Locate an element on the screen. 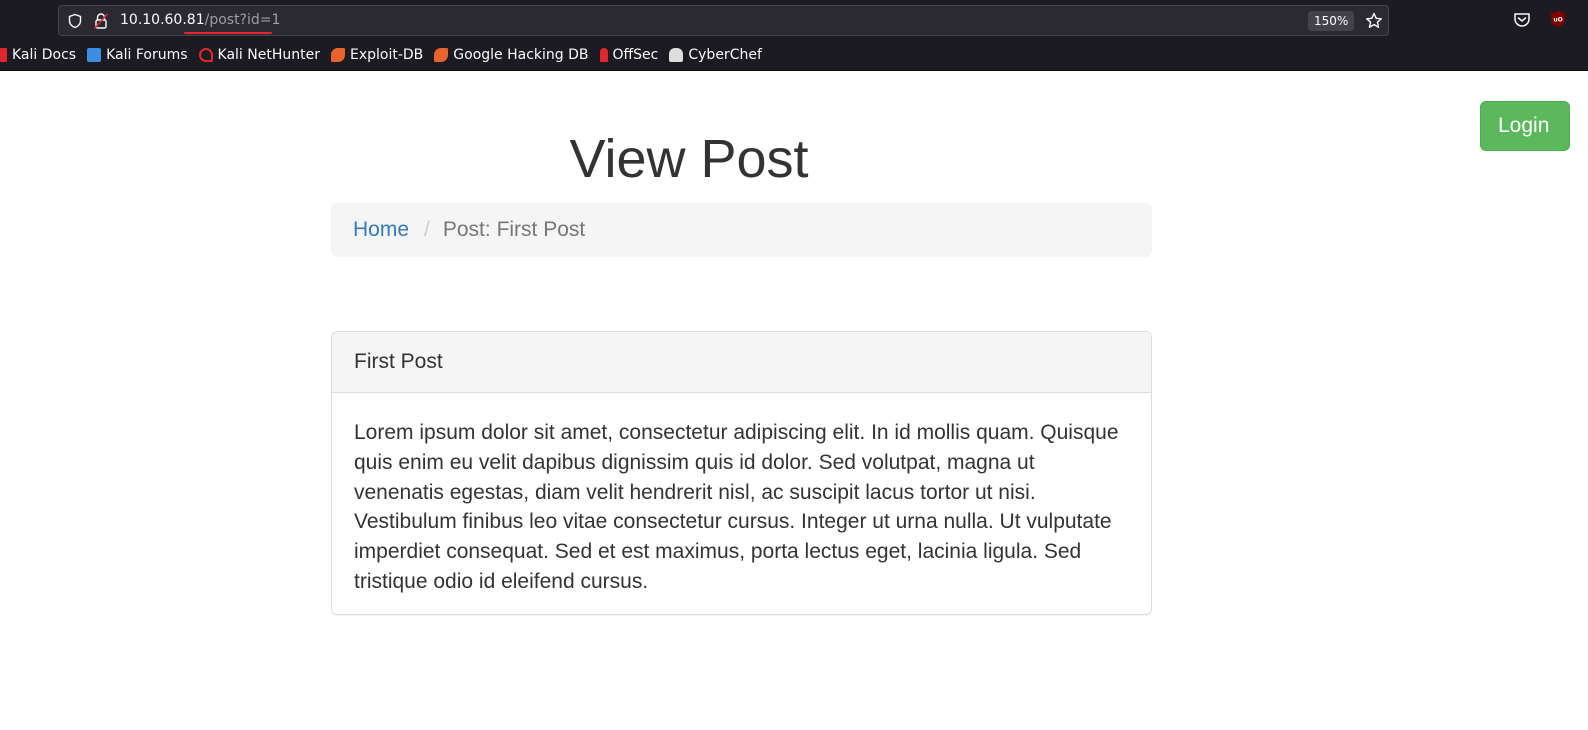 Image resolution: width=1588 pixels, height=730 pixels. cyberchef-icon is located at coordinates (676, 55).